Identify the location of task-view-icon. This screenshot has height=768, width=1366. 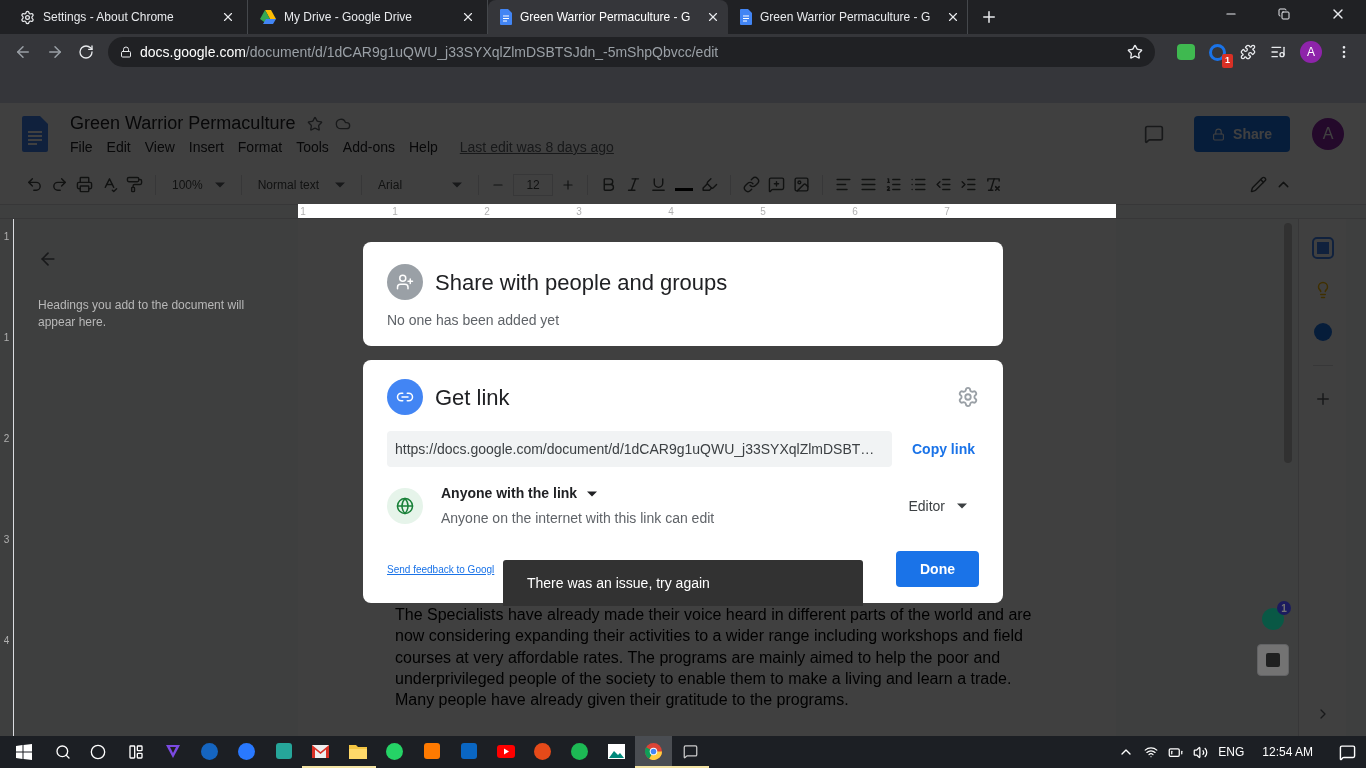
(136, 752).